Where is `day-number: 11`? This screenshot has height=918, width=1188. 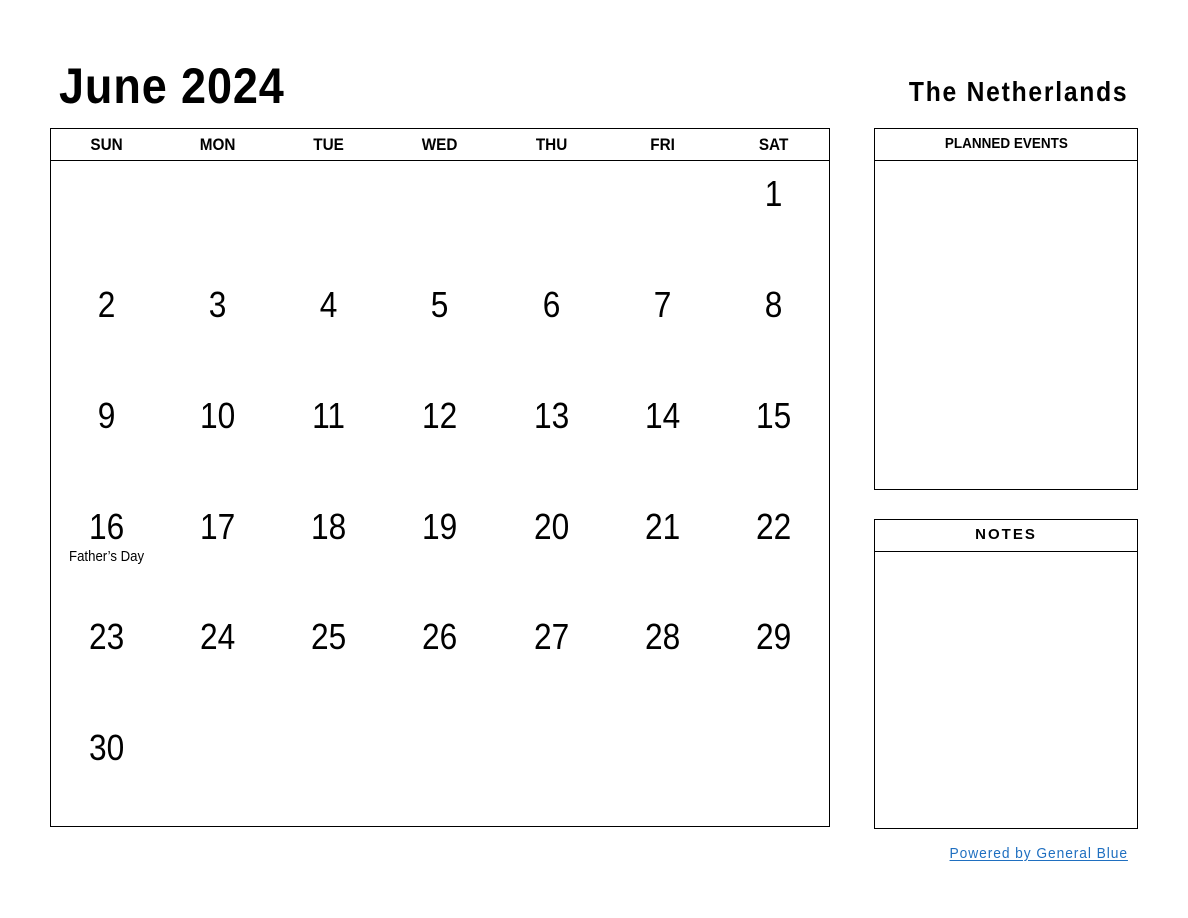 day-number: 11 is located at coordinates (329, 415).